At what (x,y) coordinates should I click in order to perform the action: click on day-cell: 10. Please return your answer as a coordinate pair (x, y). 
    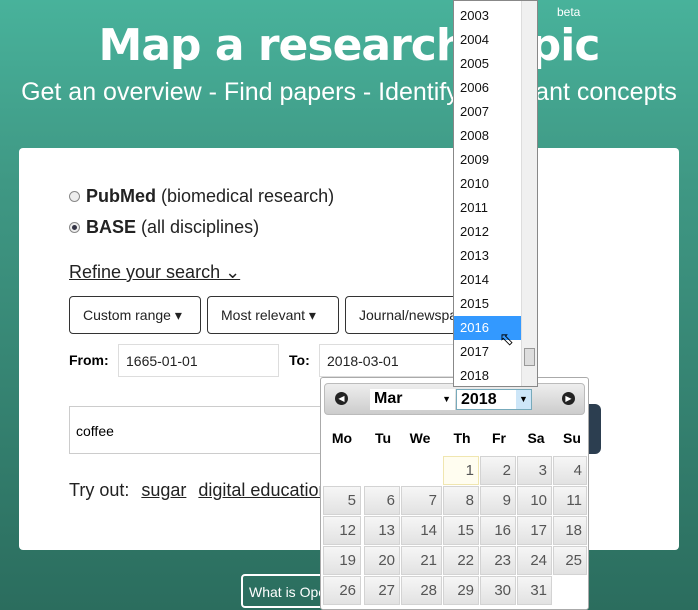
    Looking at the image, I should click on (534, 500).